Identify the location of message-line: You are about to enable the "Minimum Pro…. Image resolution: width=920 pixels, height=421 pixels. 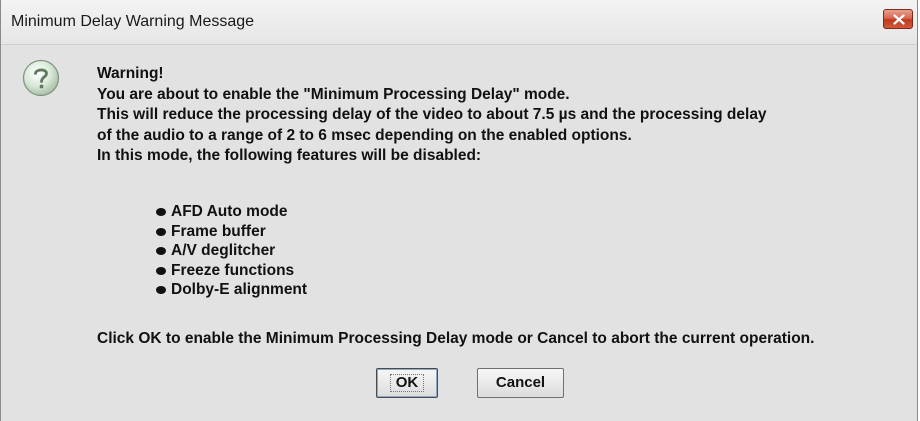
(333, 94).